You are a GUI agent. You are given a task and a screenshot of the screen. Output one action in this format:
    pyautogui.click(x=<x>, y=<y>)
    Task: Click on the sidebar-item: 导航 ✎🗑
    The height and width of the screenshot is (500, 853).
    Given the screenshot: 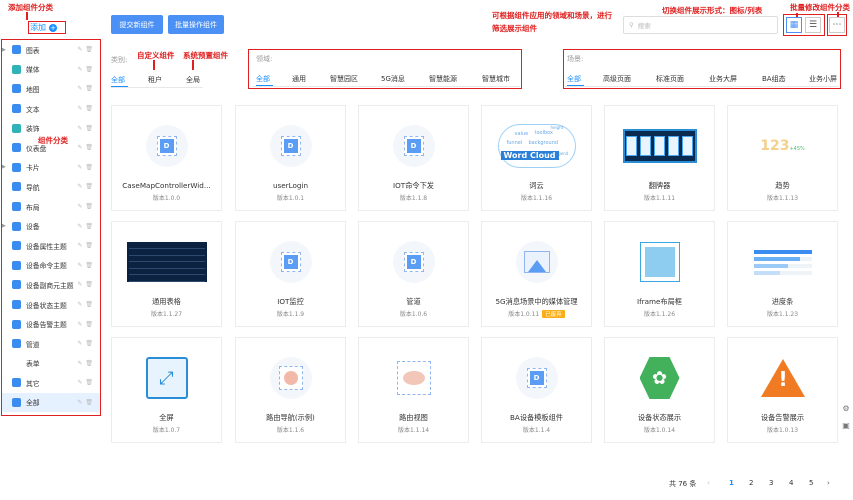 What is the action you would take?
    pyautogui.click(x=51, y=187)
    